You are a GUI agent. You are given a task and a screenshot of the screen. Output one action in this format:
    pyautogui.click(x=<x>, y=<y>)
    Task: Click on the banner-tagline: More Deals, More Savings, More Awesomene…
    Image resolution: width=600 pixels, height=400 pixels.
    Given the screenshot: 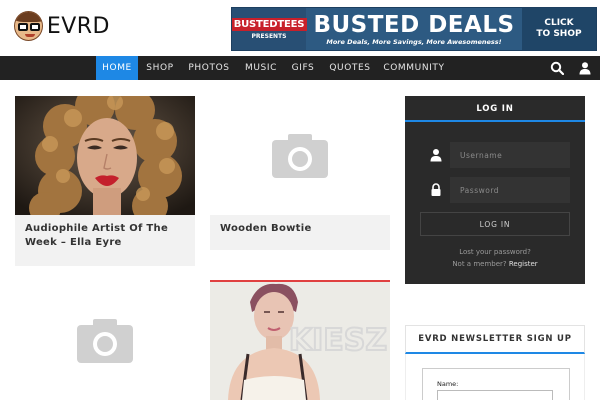 What is the action you would take?
    pyautogui.click(x=414, y=41)
    